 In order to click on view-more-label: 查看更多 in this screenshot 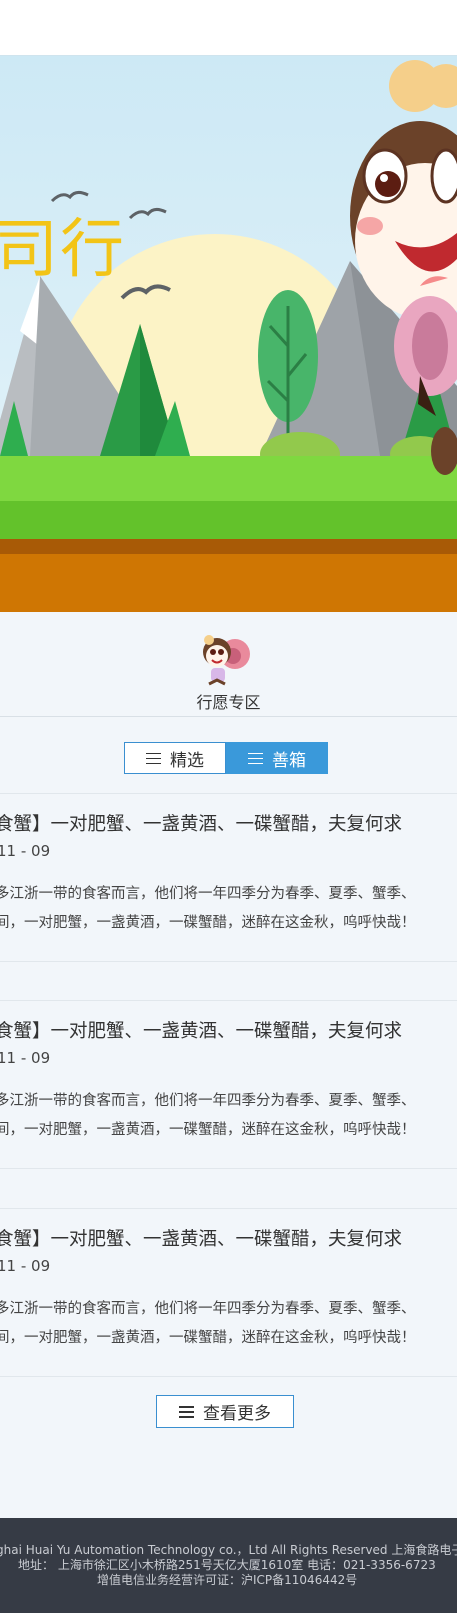, I will do `click(237, 1414)`.